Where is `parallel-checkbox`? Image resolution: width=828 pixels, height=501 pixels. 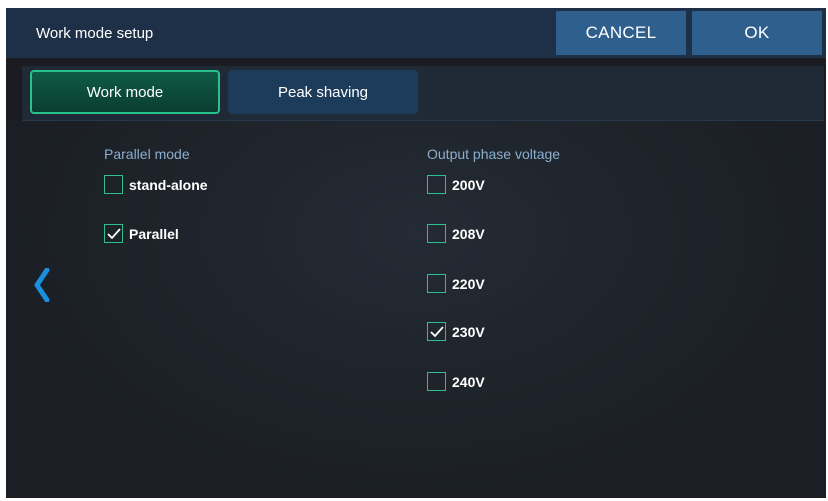
parallel-checkbox is located at coordinates (113, 233).